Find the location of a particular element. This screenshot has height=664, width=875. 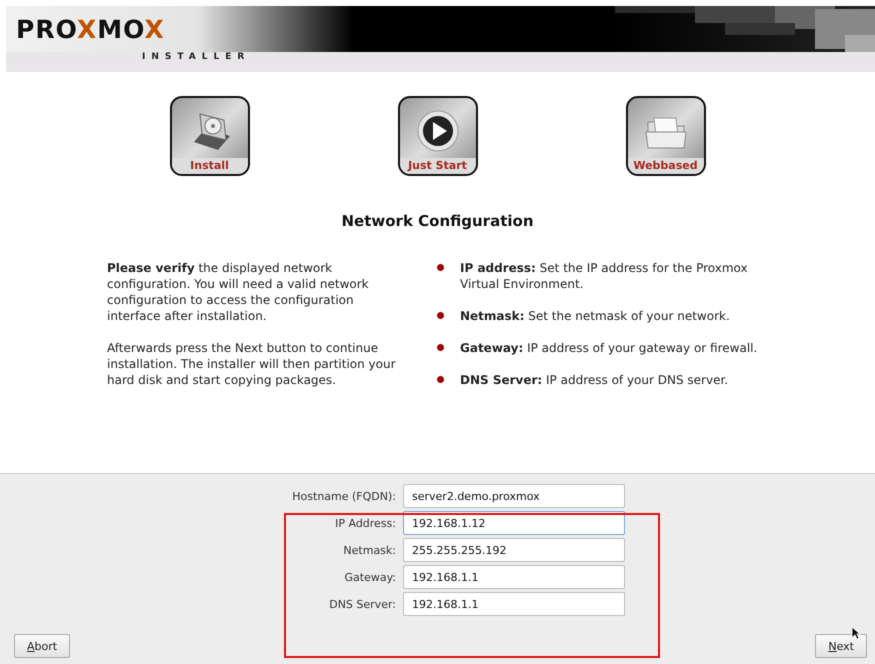

tip-text: Netmask: Set the netmask of your network. is located at coordinates (595, 316).